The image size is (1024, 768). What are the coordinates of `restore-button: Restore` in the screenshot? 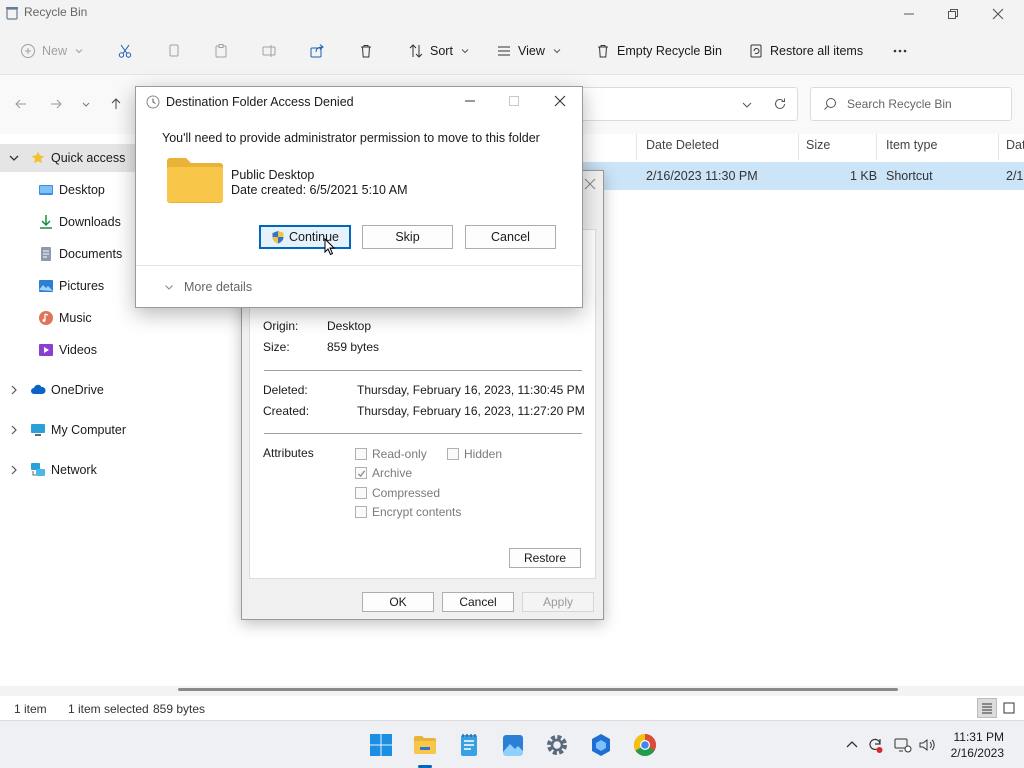 It's located at (545, 558).